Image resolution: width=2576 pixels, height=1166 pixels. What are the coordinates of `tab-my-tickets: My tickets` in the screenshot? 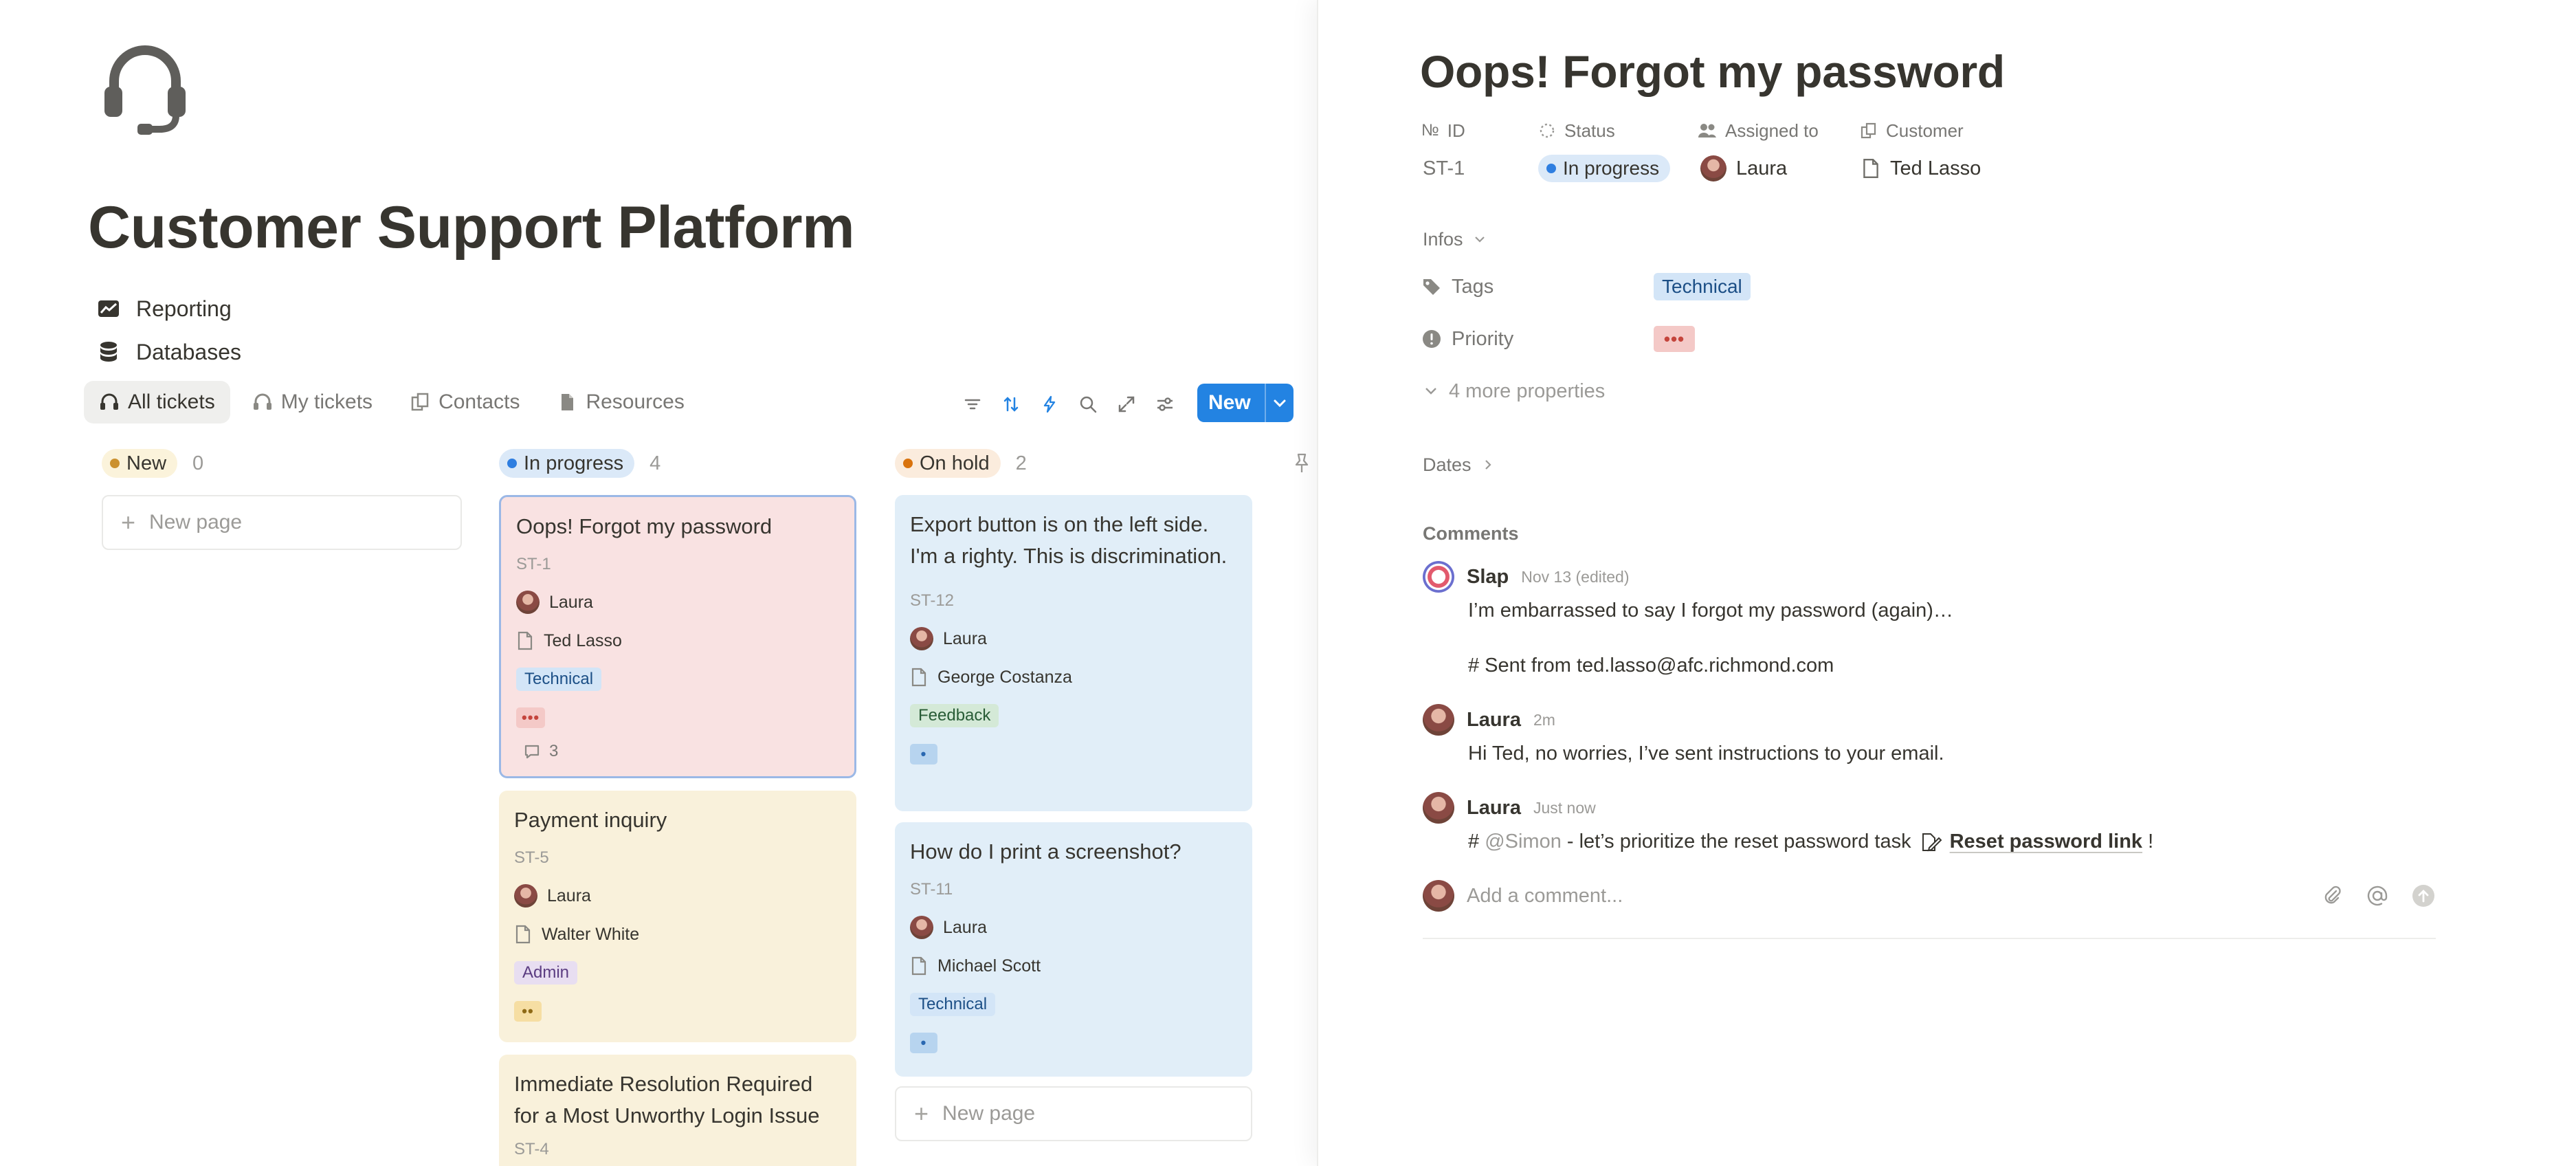 It's located at (312, 402).